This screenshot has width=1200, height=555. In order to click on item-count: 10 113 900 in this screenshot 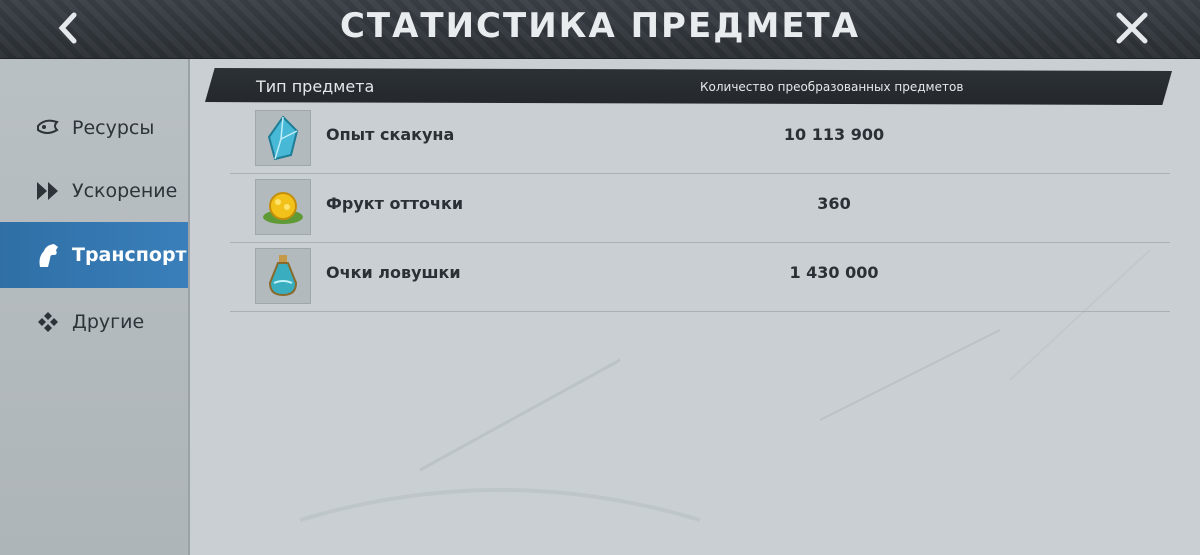, I will do `click(834, 134)`.